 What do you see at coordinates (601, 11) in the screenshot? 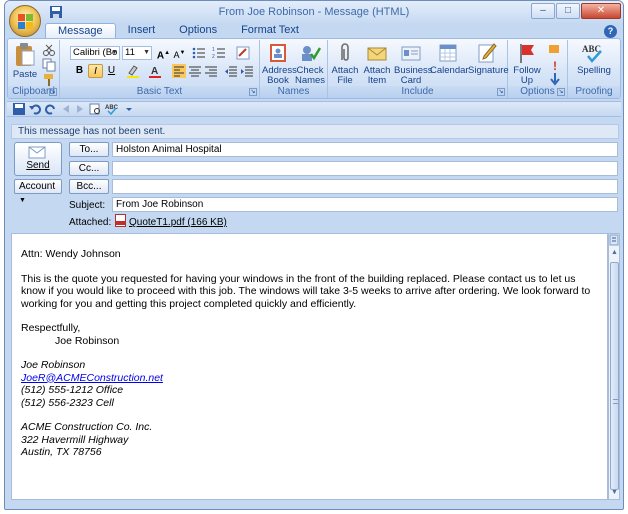
I see `close-button: ✕` at bounding box center [601, 11].